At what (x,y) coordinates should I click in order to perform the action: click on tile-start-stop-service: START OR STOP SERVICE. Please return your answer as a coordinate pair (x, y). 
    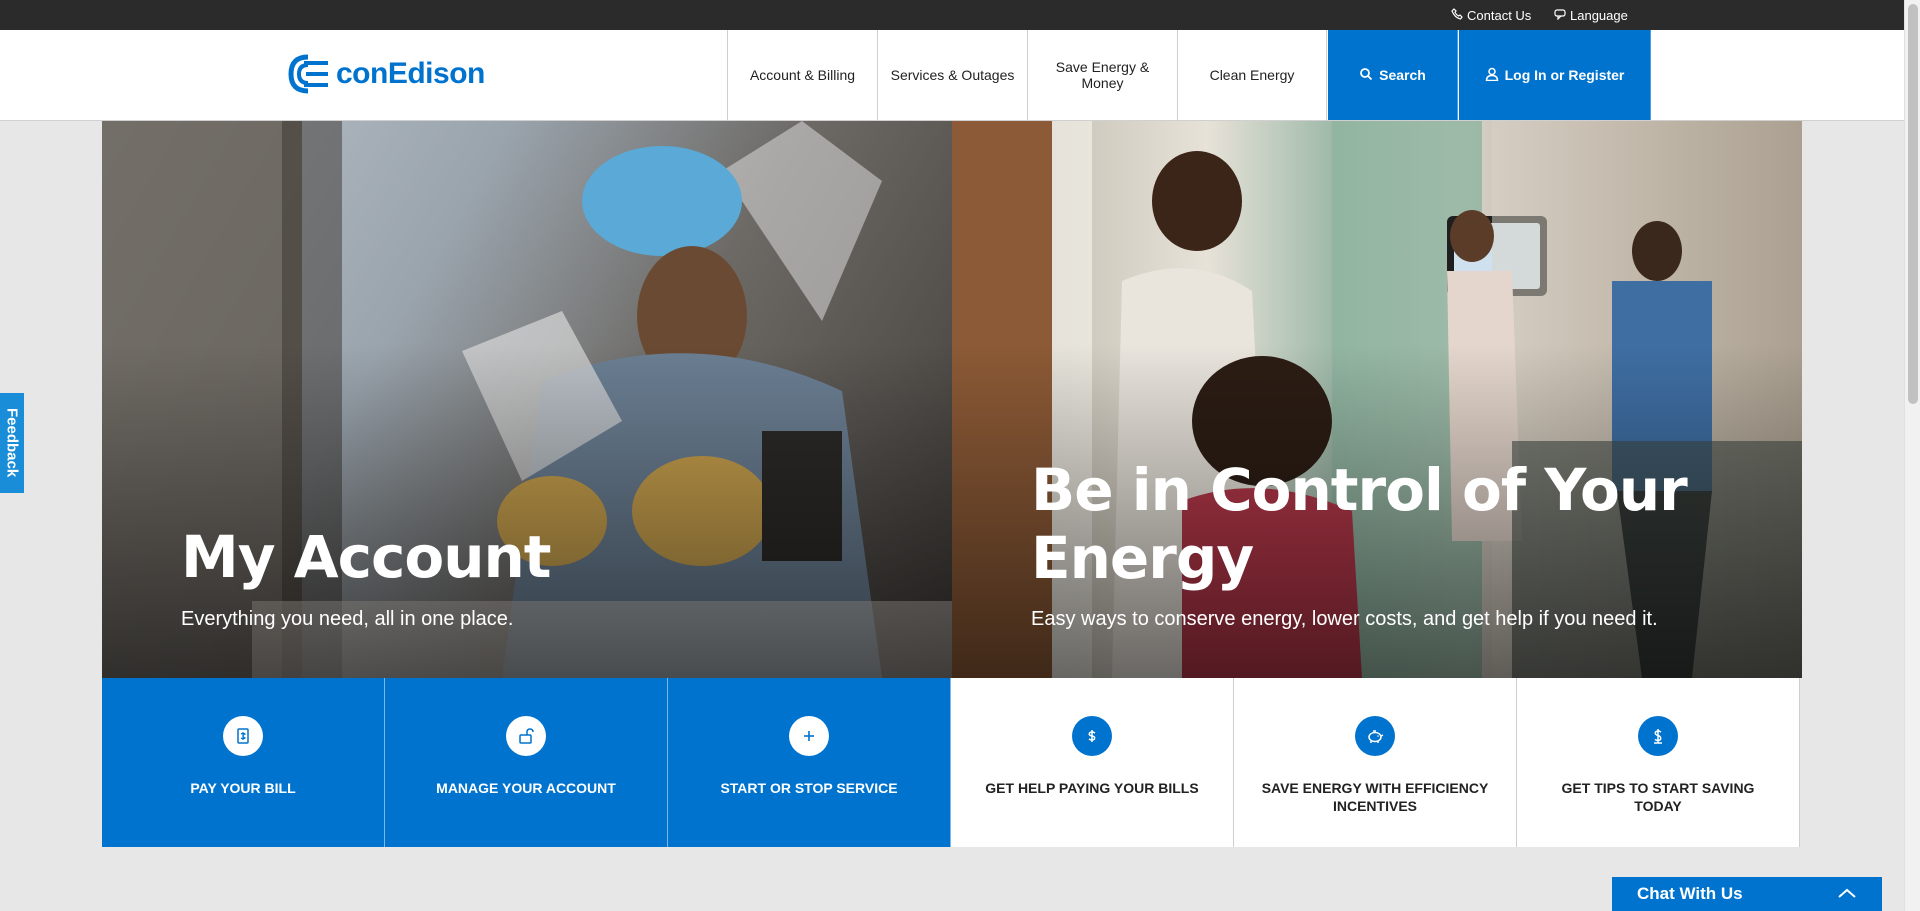
    Looking at the image, I should click on (809, 762).